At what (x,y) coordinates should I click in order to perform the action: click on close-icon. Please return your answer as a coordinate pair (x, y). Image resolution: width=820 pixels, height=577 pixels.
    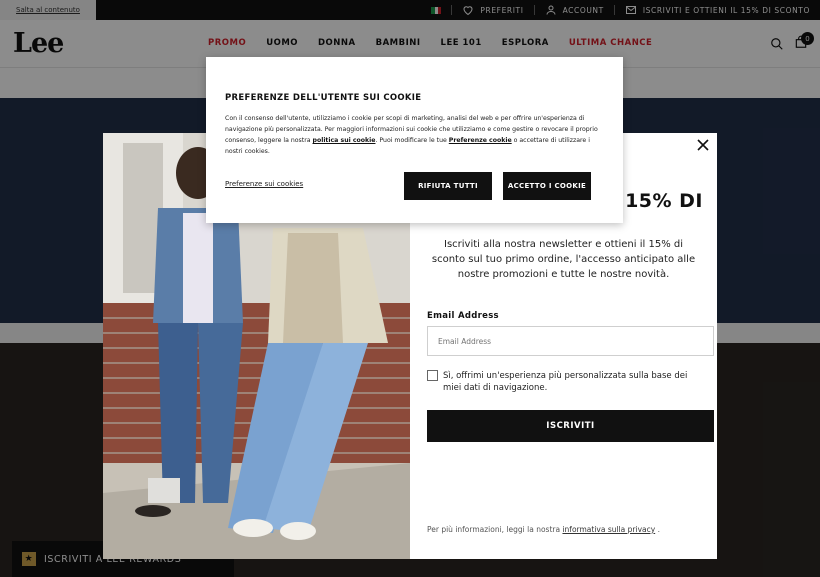
    Looking at the image, I should click on (703, 145).